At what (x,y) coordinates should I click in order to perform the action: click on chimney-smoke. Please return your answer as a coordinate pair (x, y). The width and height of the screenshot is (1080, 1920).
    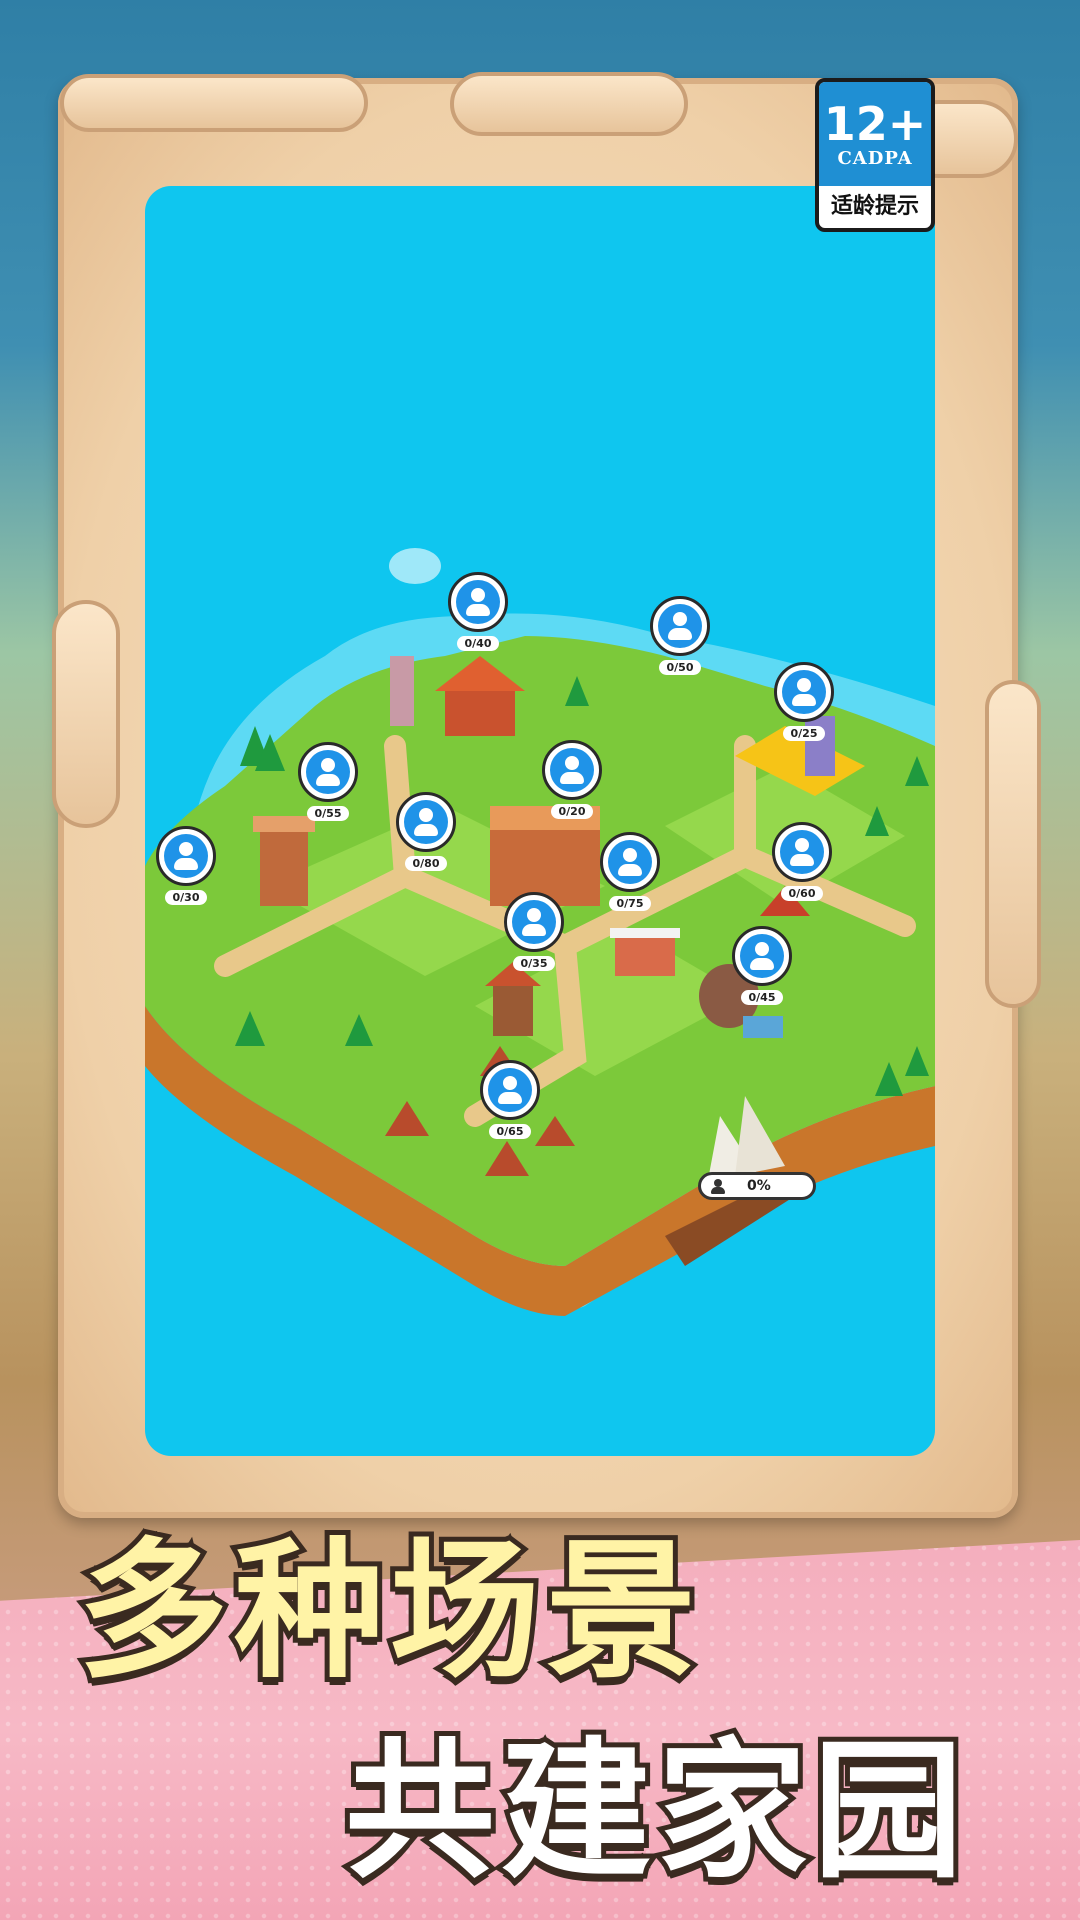
    Looking at the image, I should click on (415, 566).